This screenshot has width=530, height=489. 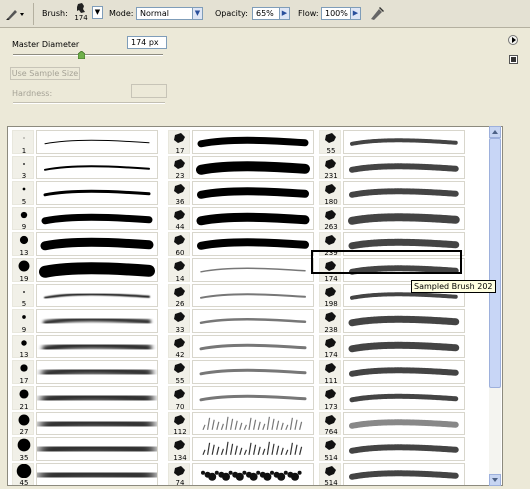 I want to click on master-diameter-slider, so click(x=88, y=55).